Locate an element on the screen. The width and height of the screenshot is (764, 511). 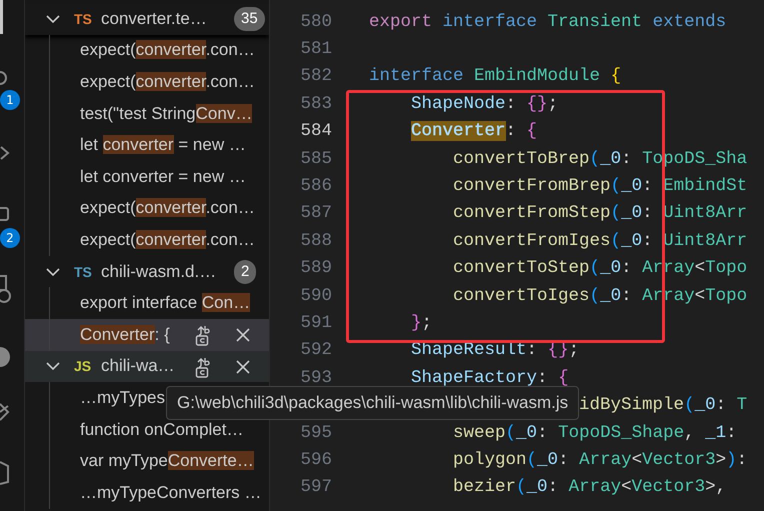
match-count: 35 is located at coordinates (249, 18).